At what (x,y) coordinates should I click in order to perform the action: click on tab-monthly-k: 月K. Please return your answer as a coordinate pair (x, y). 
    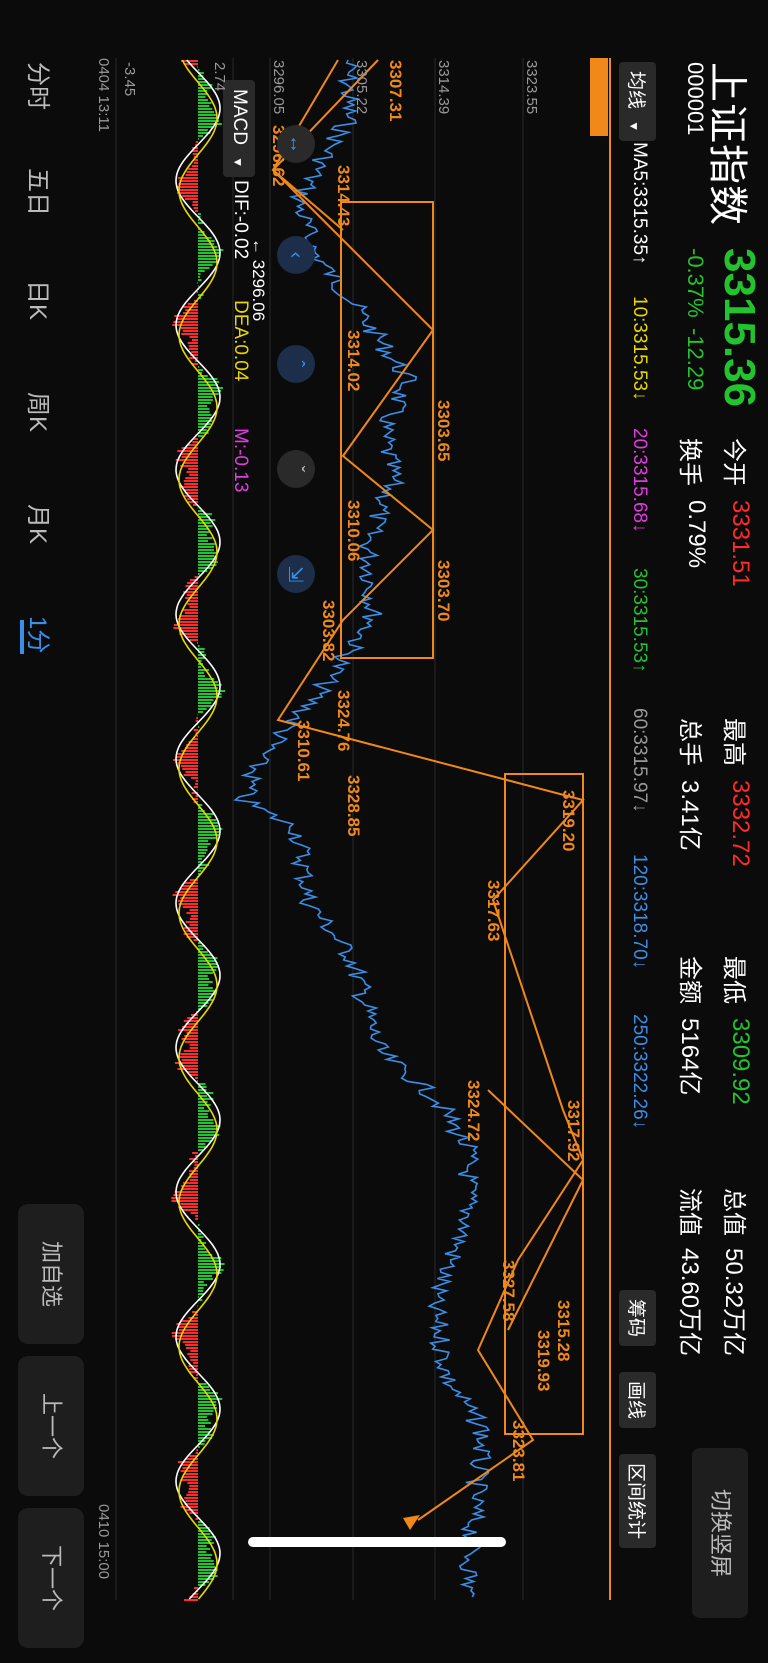
    Looking at the image, I should click on (40, 524).